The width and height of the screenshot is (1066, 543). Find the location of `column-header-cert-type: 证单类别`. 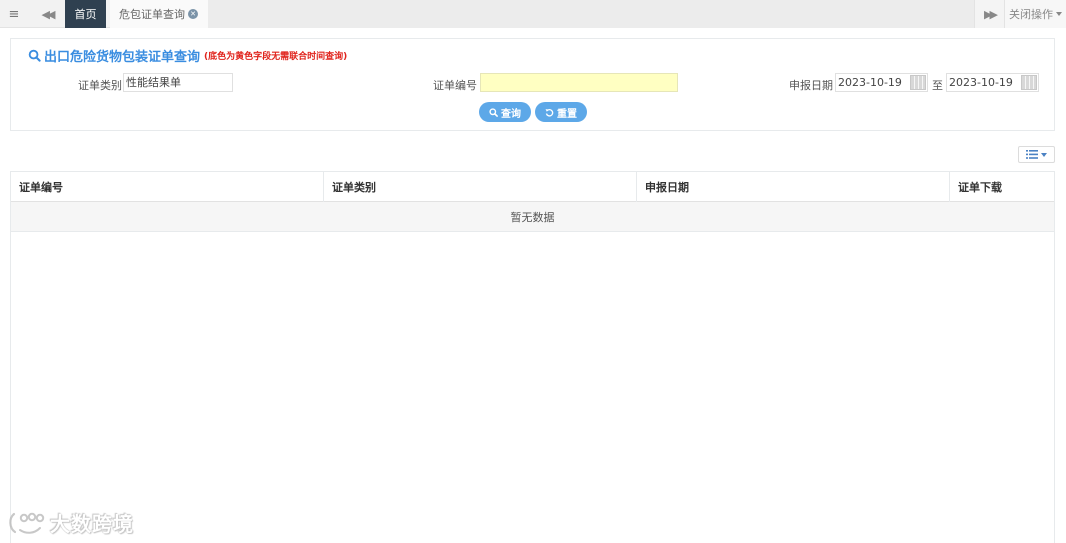

column-header-cert-type: 证单类别 is located at coordinates (480, 187).